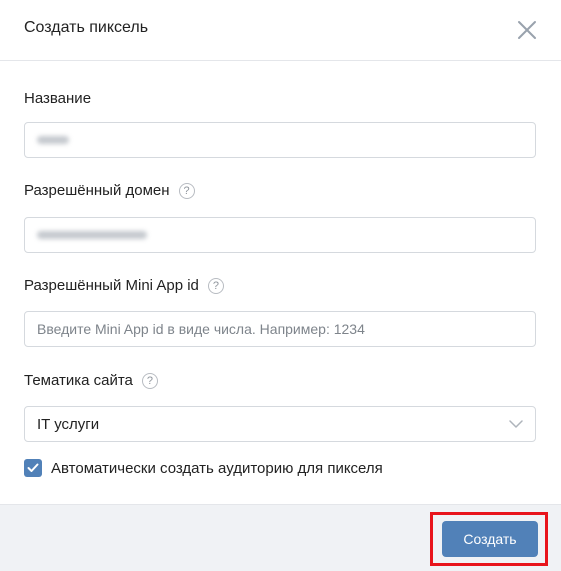 Image resolution: width=561 pixels, height=571 pixels. What do you see at coordinates (215, 285) in the screenshot?
I see `mini-app-help-icon: ?` at bounding box center [215, 285].